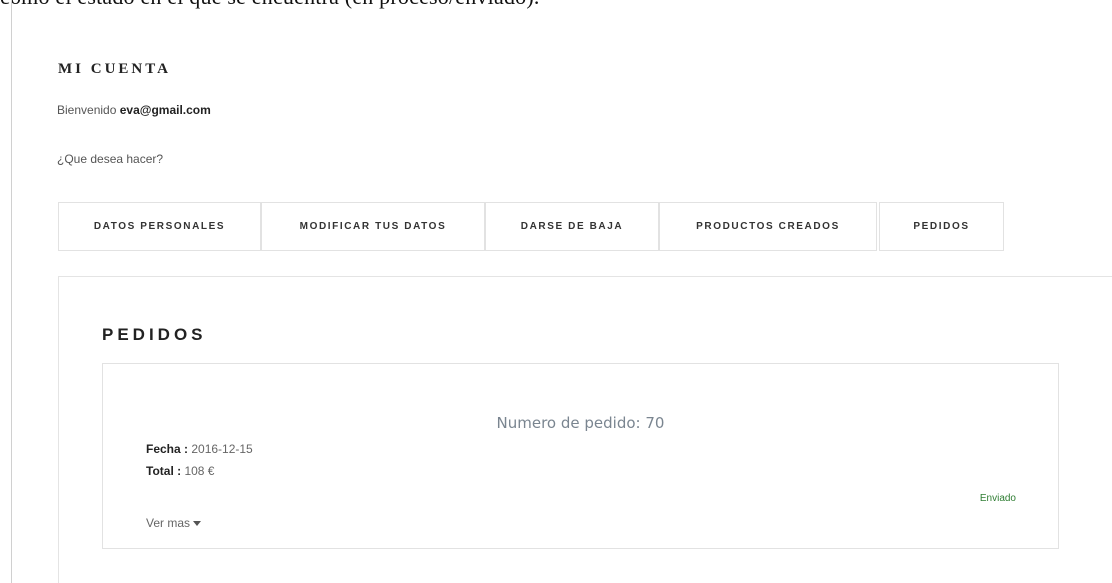 The height and width of the screenshot is (583, 1112). Describe the element at coordinates (197, 524) in the screenshot. I see `caret-down-icon` at that location.